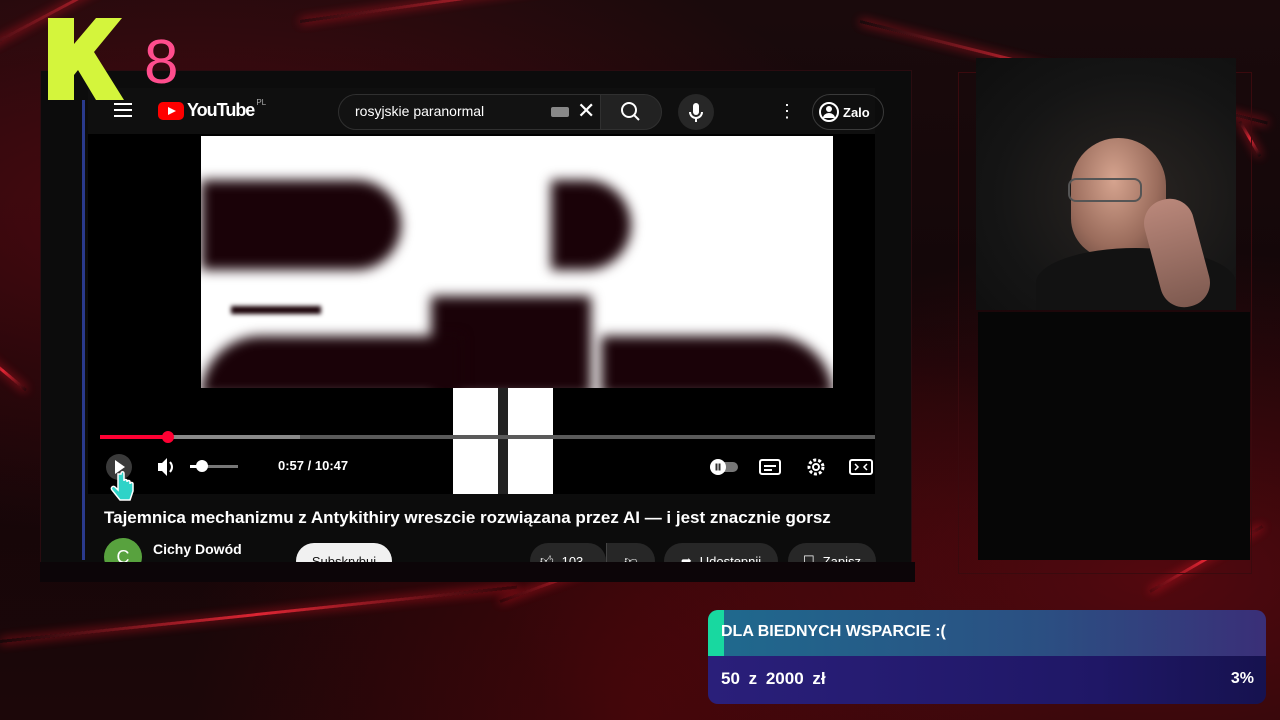 Image resolution: width=1280 pixels, height=720 pixels. What do you see at coordinates (221, 110) in the screenshot?
I see `youtube-wordmark: YouTube` at bounding box center [221, 110].